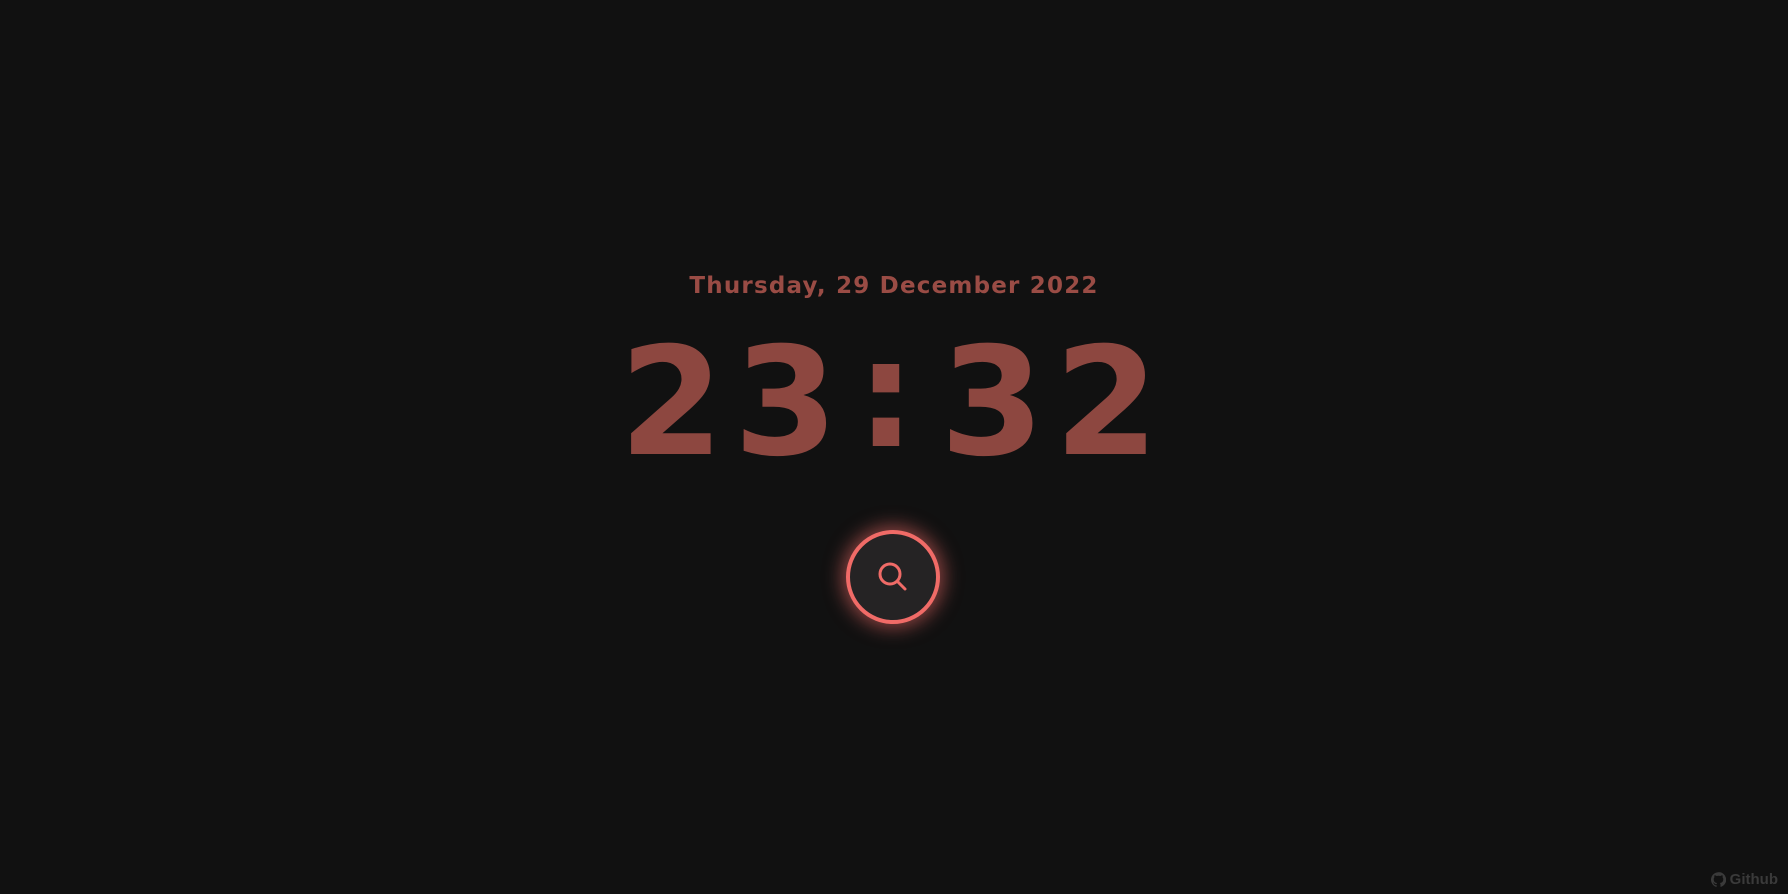 Image resolution: width=1788 pixels, height=894 pixels. Describe the element at coordinates (1054, 403) in the screenshot. I see `minutes-value: 32` at that location.